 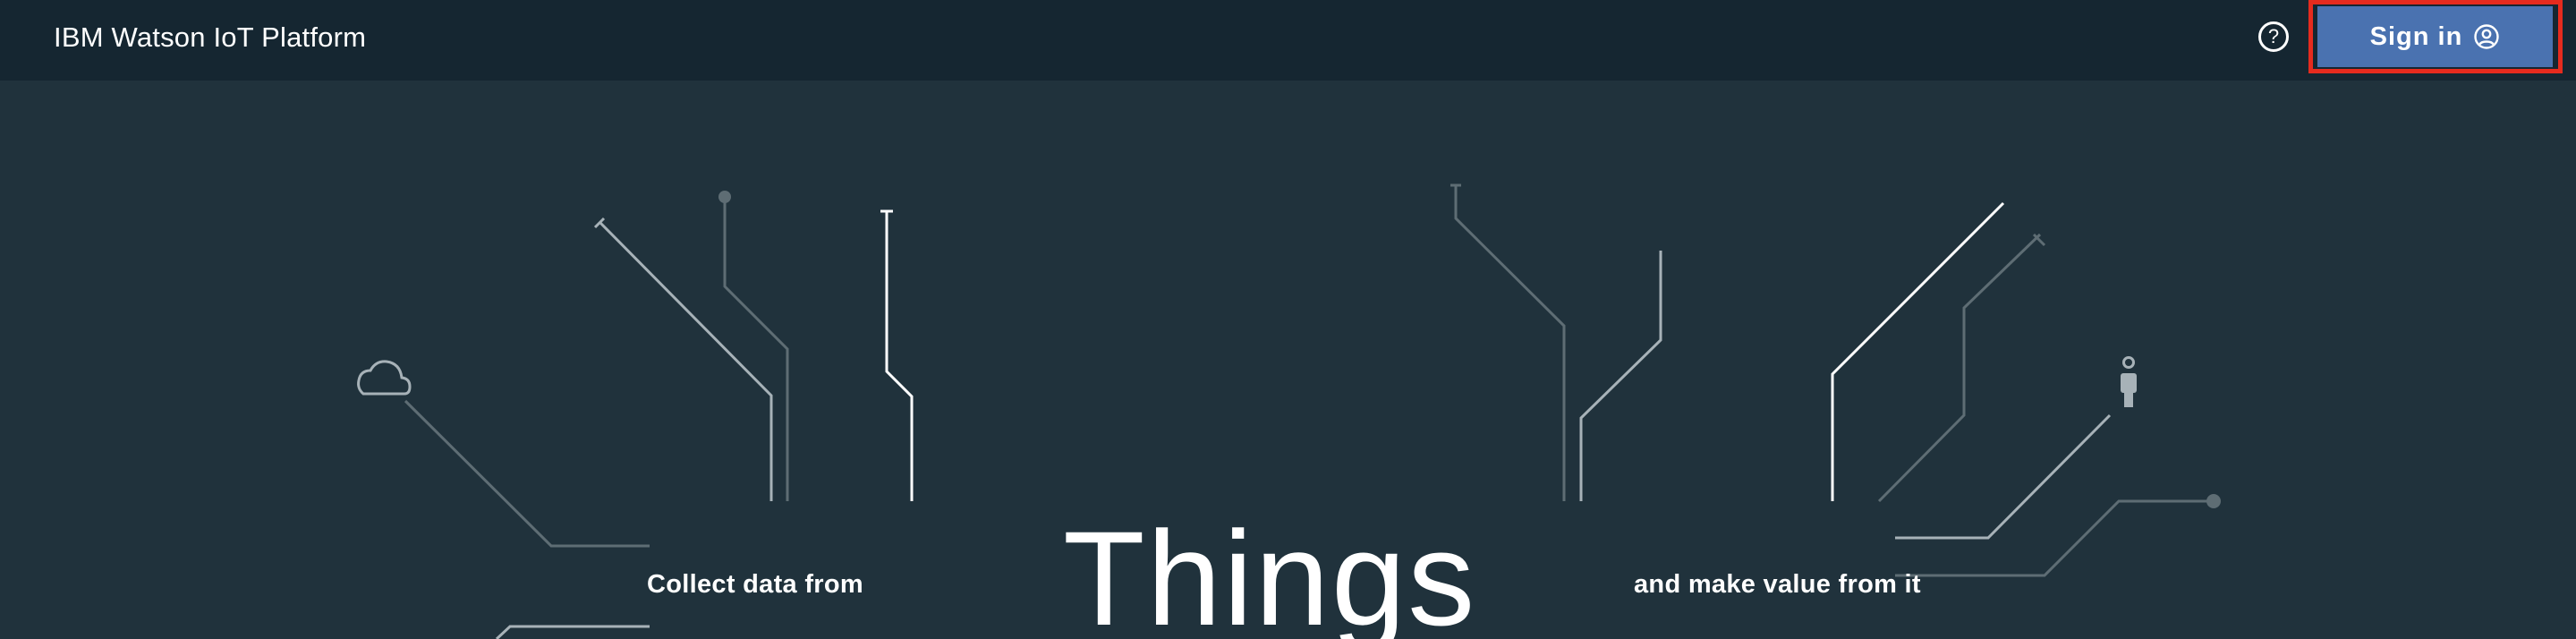 What do you see at coordinates (384, 378) in the screenshot?
I see `cloud-icon` at bounding box center [384, 378].